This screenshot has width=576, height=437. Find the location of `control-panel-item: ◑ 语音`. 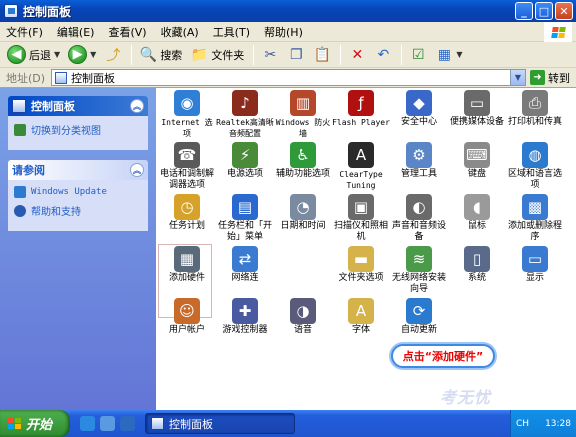

control-panel-item: ◑ 语音 is located at coordinates (303, 322).